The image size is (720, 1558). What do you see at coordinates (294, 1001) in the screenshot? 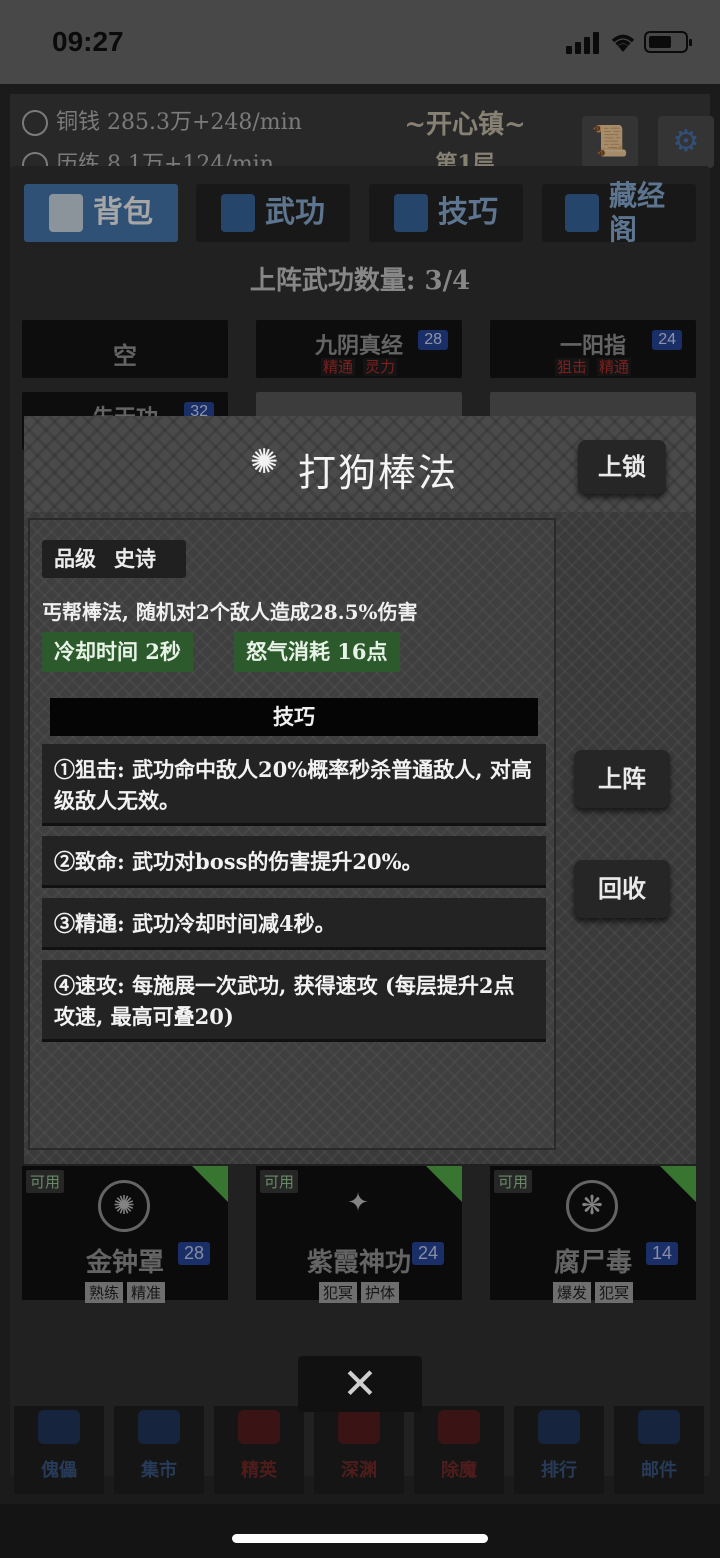
I see `technique-row: ④速攻: 每施展一次武功, 获得速攻 (每层提升2点攻速, 最高可叠20)` at bounding box center [294, 1001].